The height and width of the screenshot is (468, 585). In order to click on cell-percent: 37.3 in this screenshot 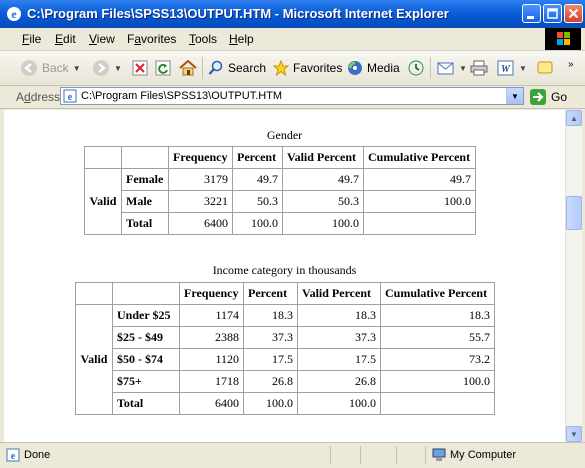, I will do `click(270, 337)`.